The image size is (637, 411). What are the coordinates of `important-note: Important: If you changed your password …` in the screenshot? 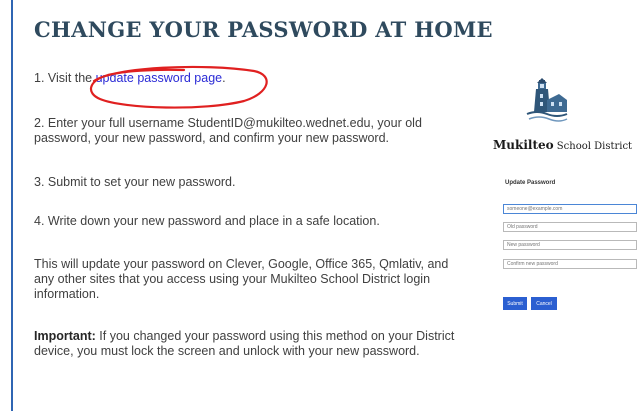 It's located at (248, 344).